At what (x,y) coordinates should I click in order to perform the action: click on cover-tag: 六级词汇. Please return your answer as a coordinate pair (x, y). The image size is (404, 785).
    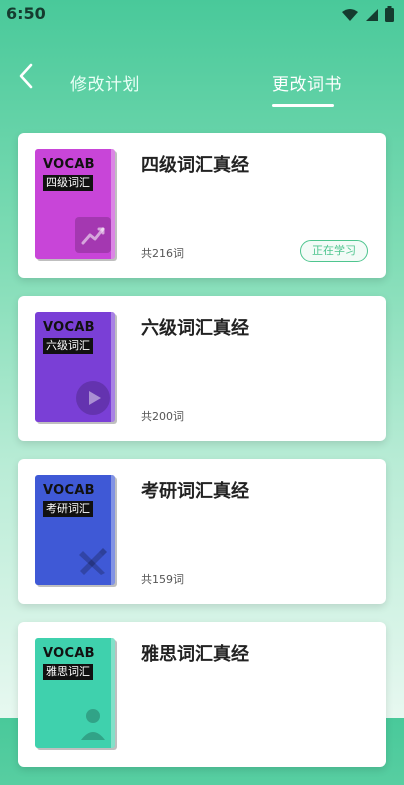
    Looking at the image, I should click on (68, 346).